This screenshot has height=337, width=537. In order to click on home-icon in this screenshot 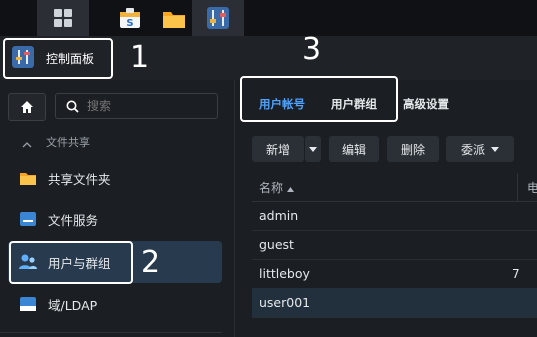, I will do `click(27, 107)`.